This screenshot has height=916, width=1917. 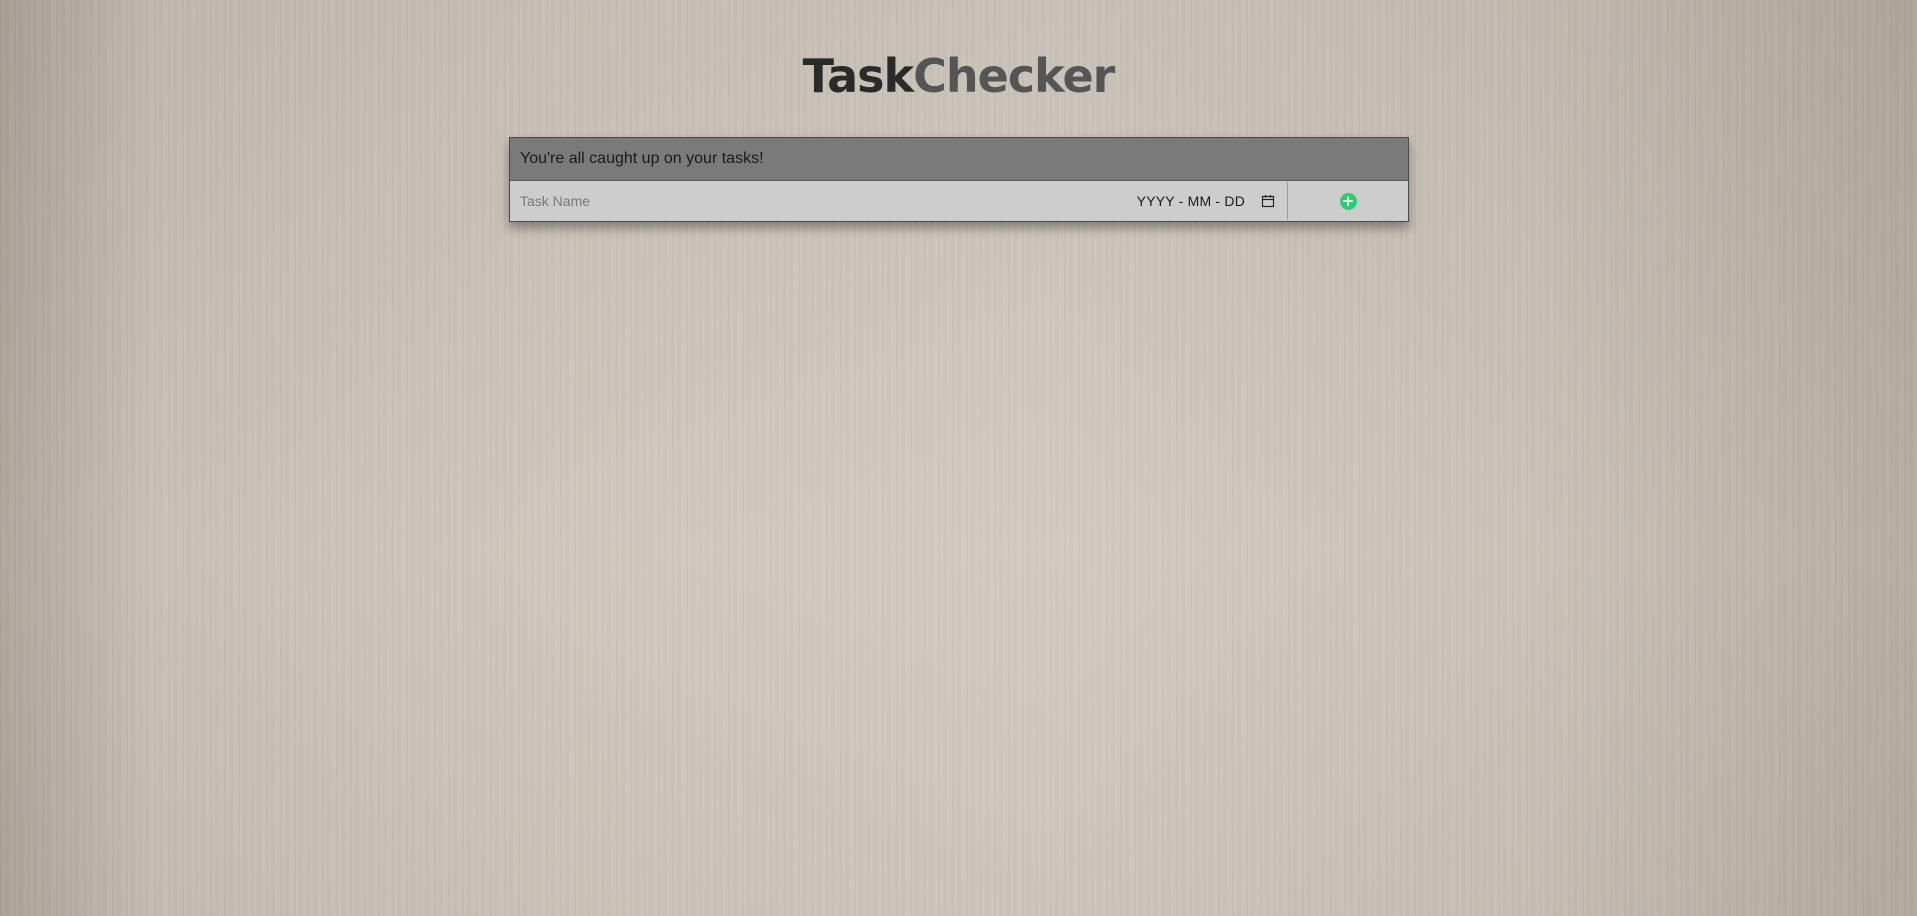 What do you see at coordinates (858, 76) in the screenshot?
I see `app-title-task: Task` at bounding box center [858, 76].